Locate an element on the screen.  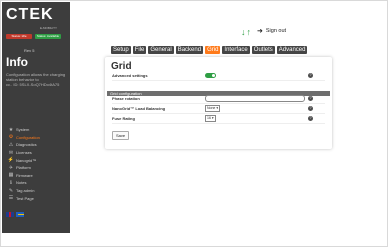
nanogrid-icon: ⚡ is located at coordinates (11, 160).